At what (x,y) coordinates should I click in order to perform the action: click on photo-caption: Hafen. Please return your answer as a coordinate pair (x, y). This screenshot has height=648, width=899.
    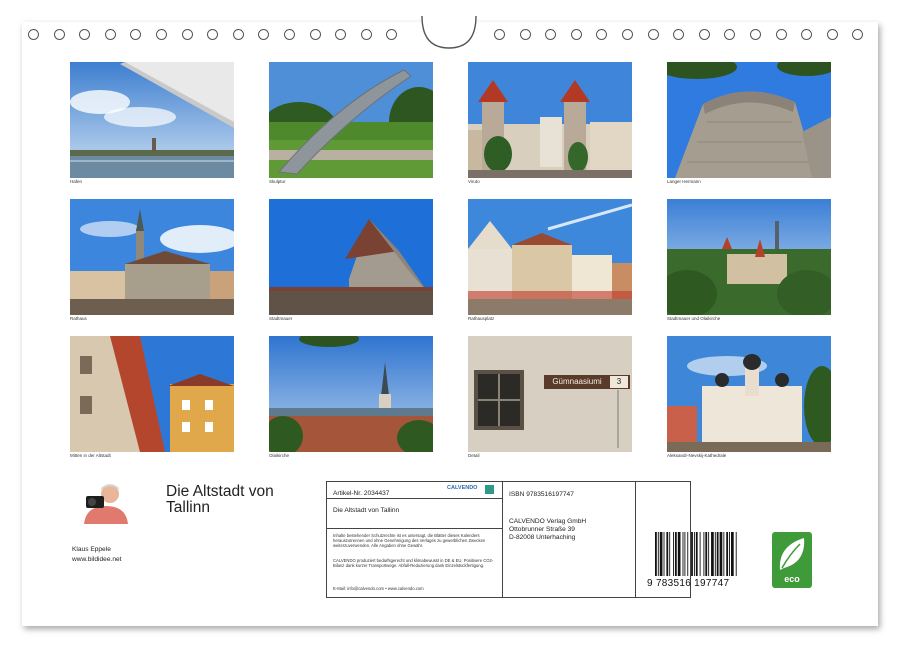
    Looking at the image, I should click on (76, 181).